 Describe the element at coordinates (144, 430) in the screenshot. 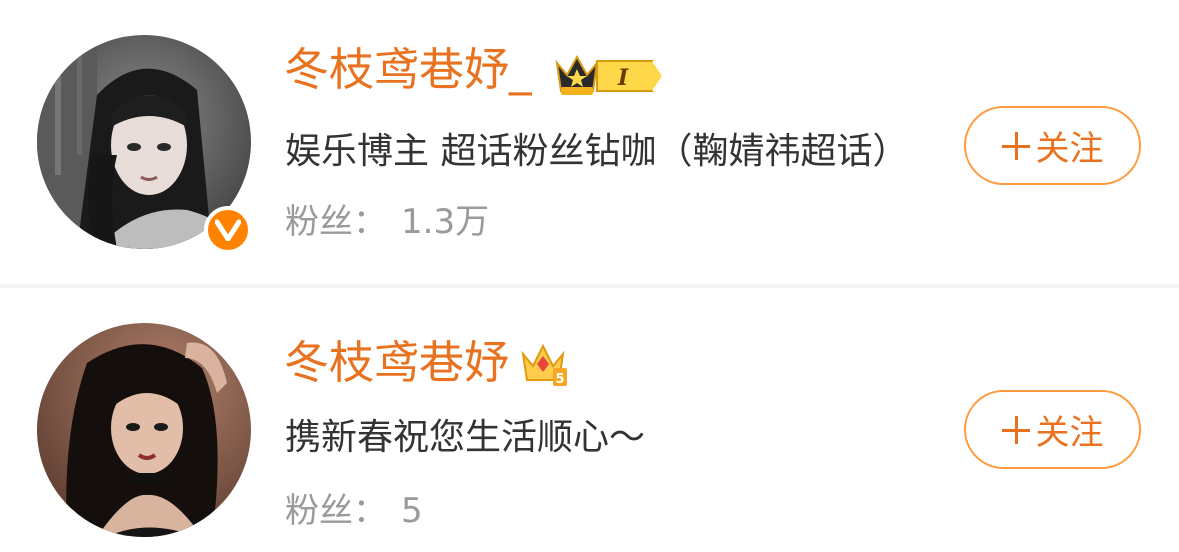

I see `avatar` at that location.